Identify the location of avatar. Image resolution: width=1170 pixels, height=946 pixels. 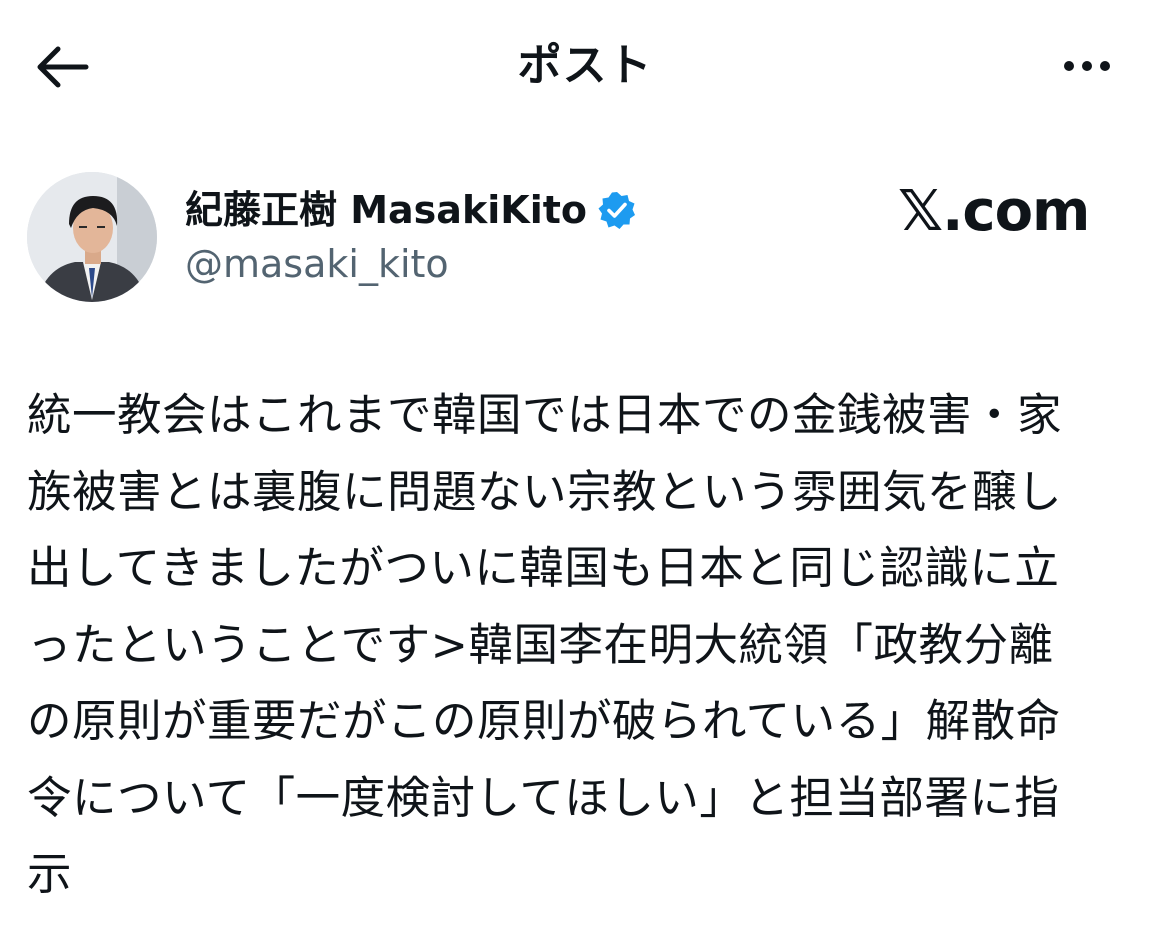
(92, 237).